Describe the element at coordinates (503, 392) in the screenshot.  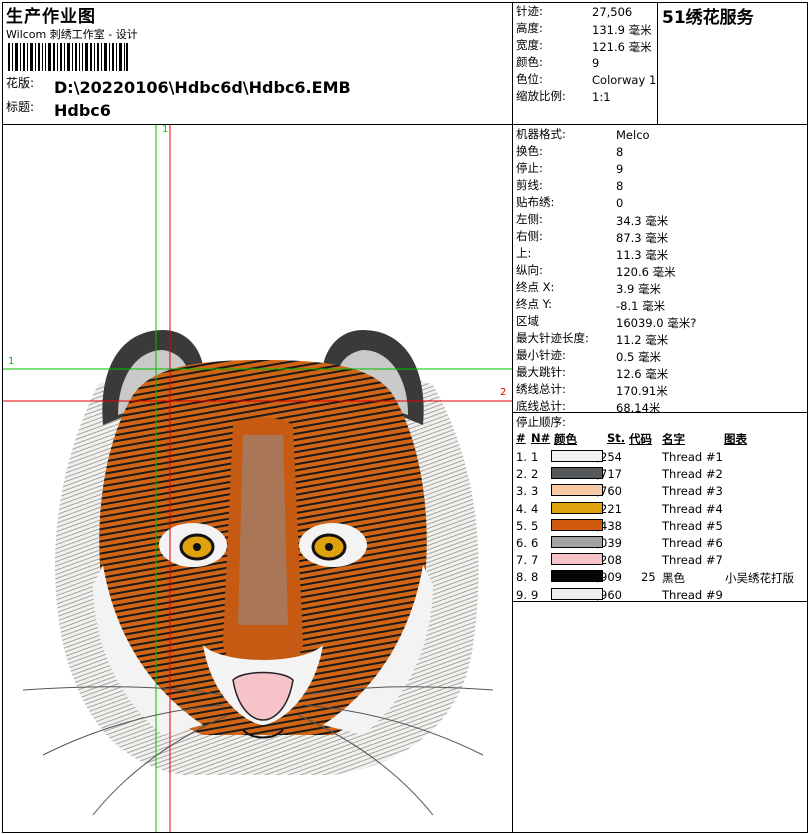
I see `red-horizontal-guide-label: 2` at that location.